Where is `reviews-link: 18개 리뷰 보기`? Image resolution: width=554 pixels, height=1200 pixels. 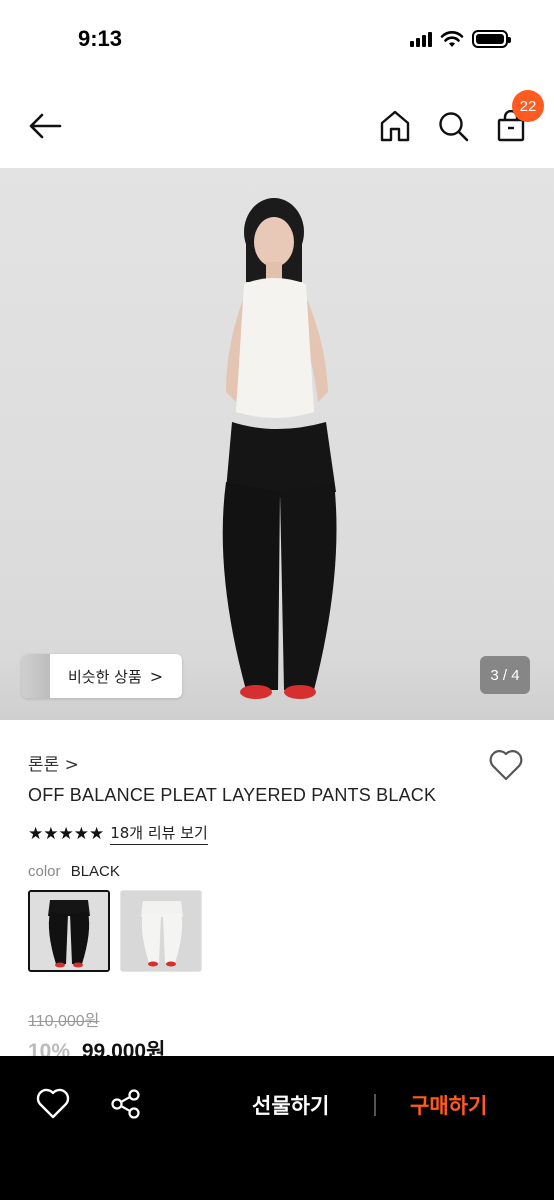 reviews-link: 18개 리뷰 보기 is located at coordinates (159, 833).